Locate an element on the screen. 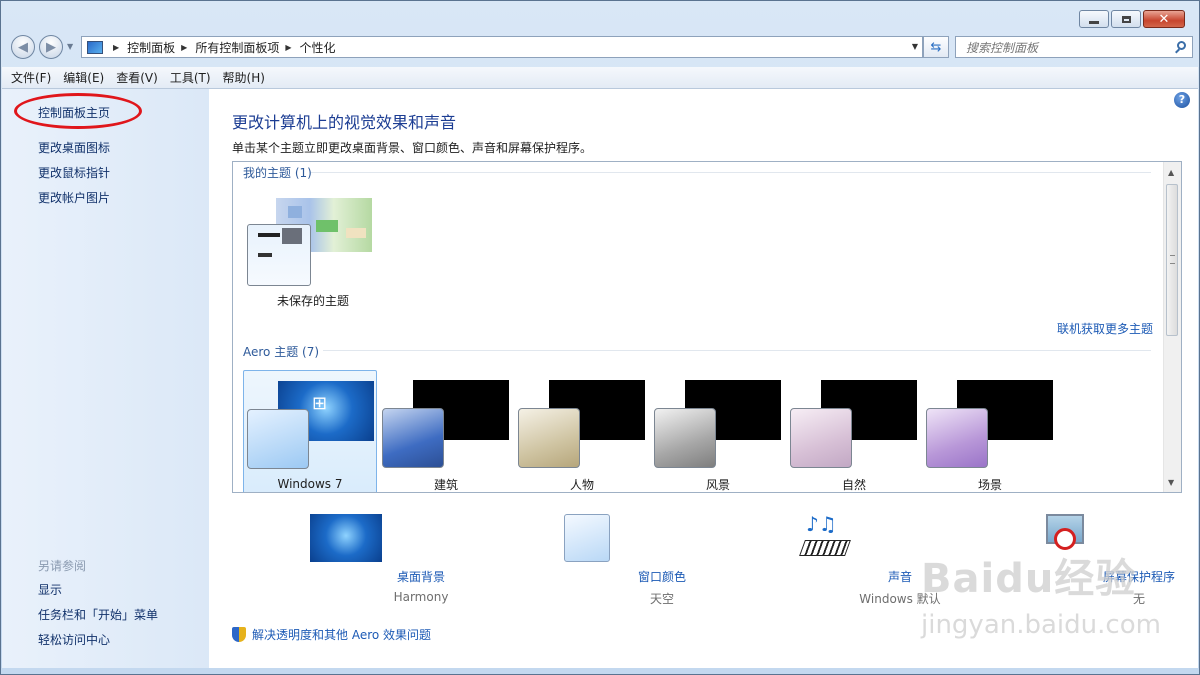 The height and width of the screenshot is (675, 1200). menu-help: 帮助(H) is located at coordinates (244, 77).